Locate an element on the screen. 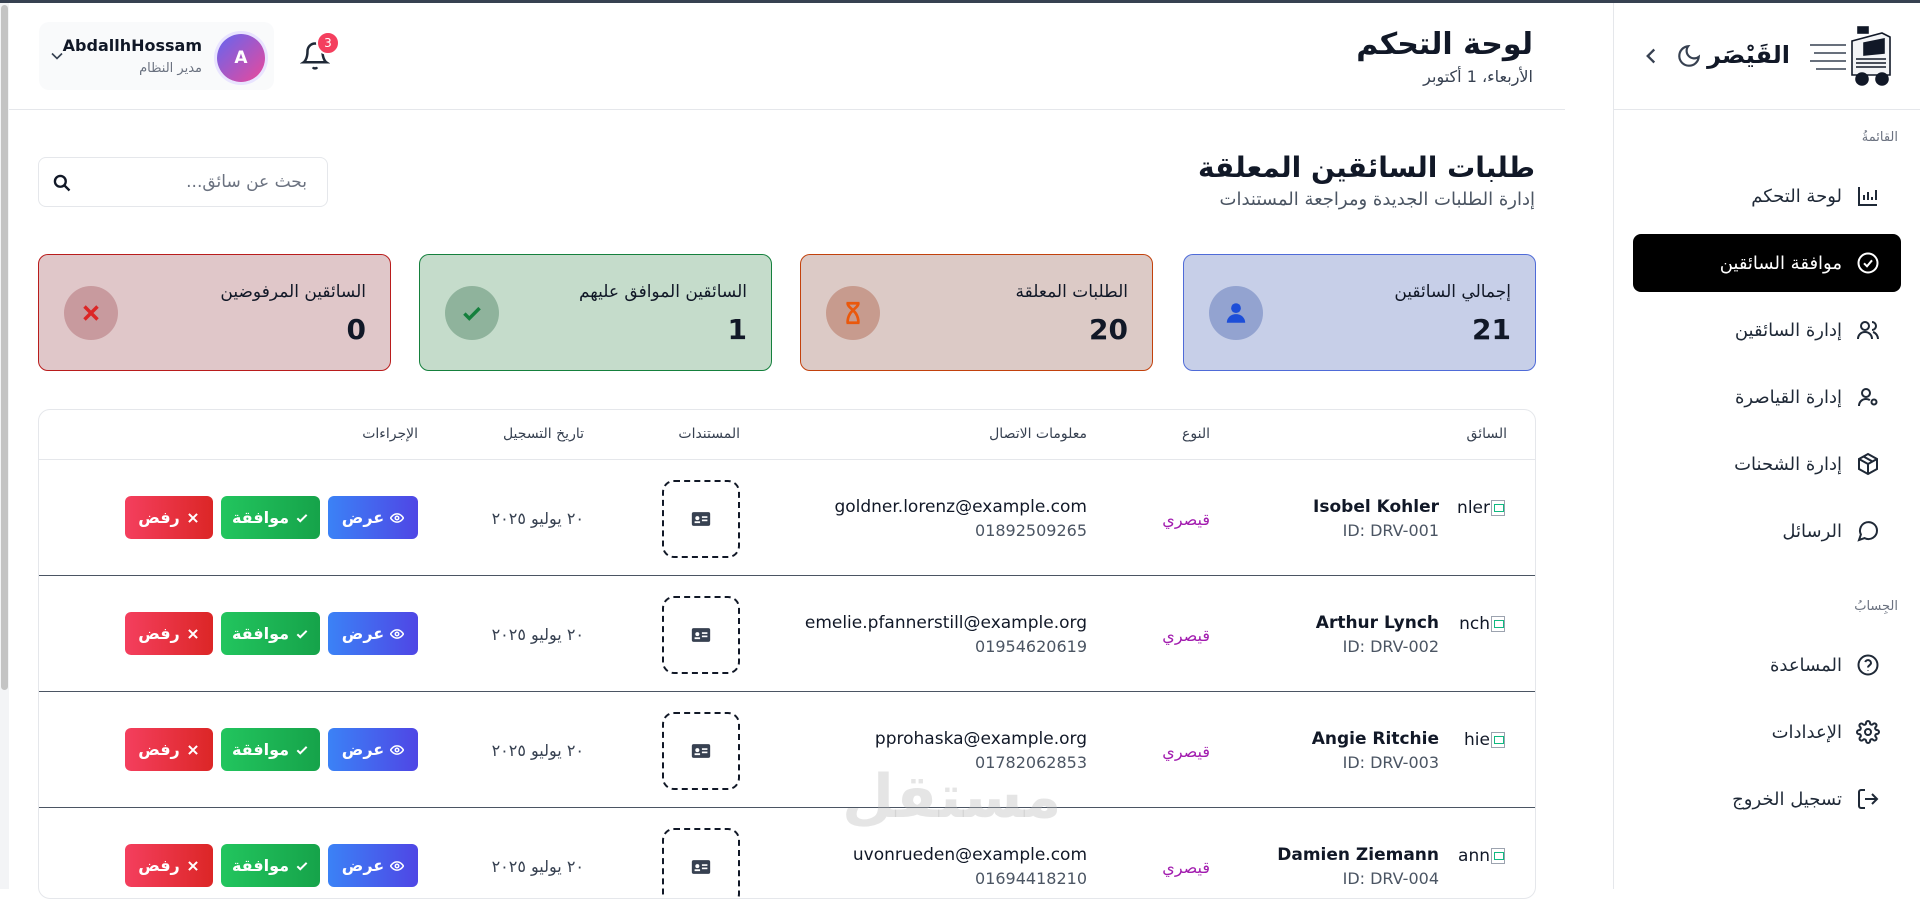 The height and width of the screenshot is (899, 1920). eye-icon is located at coordinates (397, 865).